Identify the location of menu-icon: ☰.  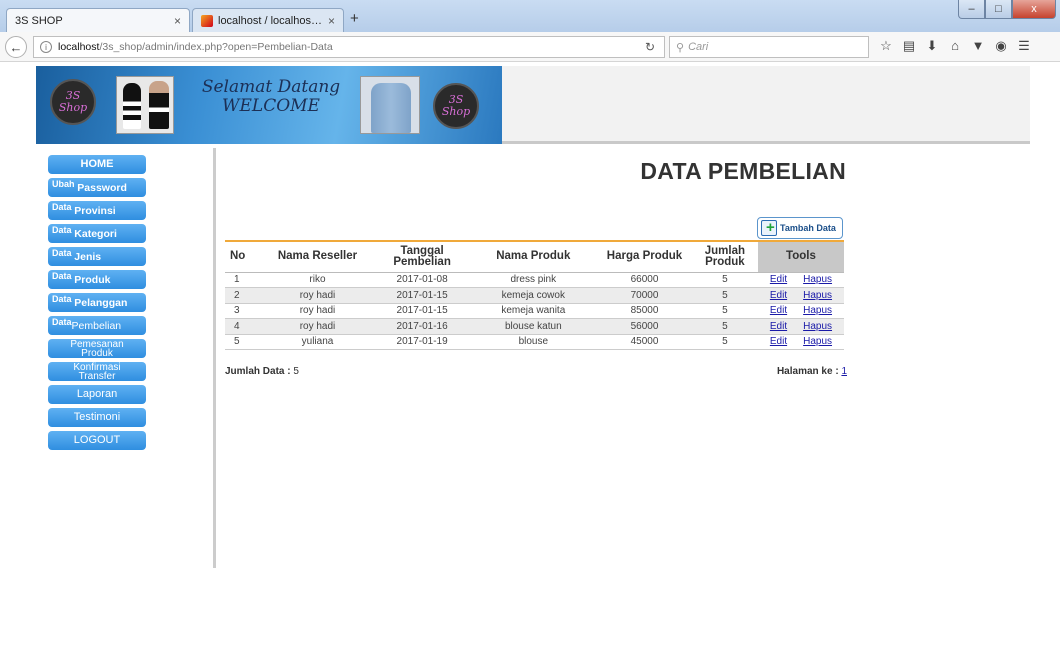
(1024, 47).